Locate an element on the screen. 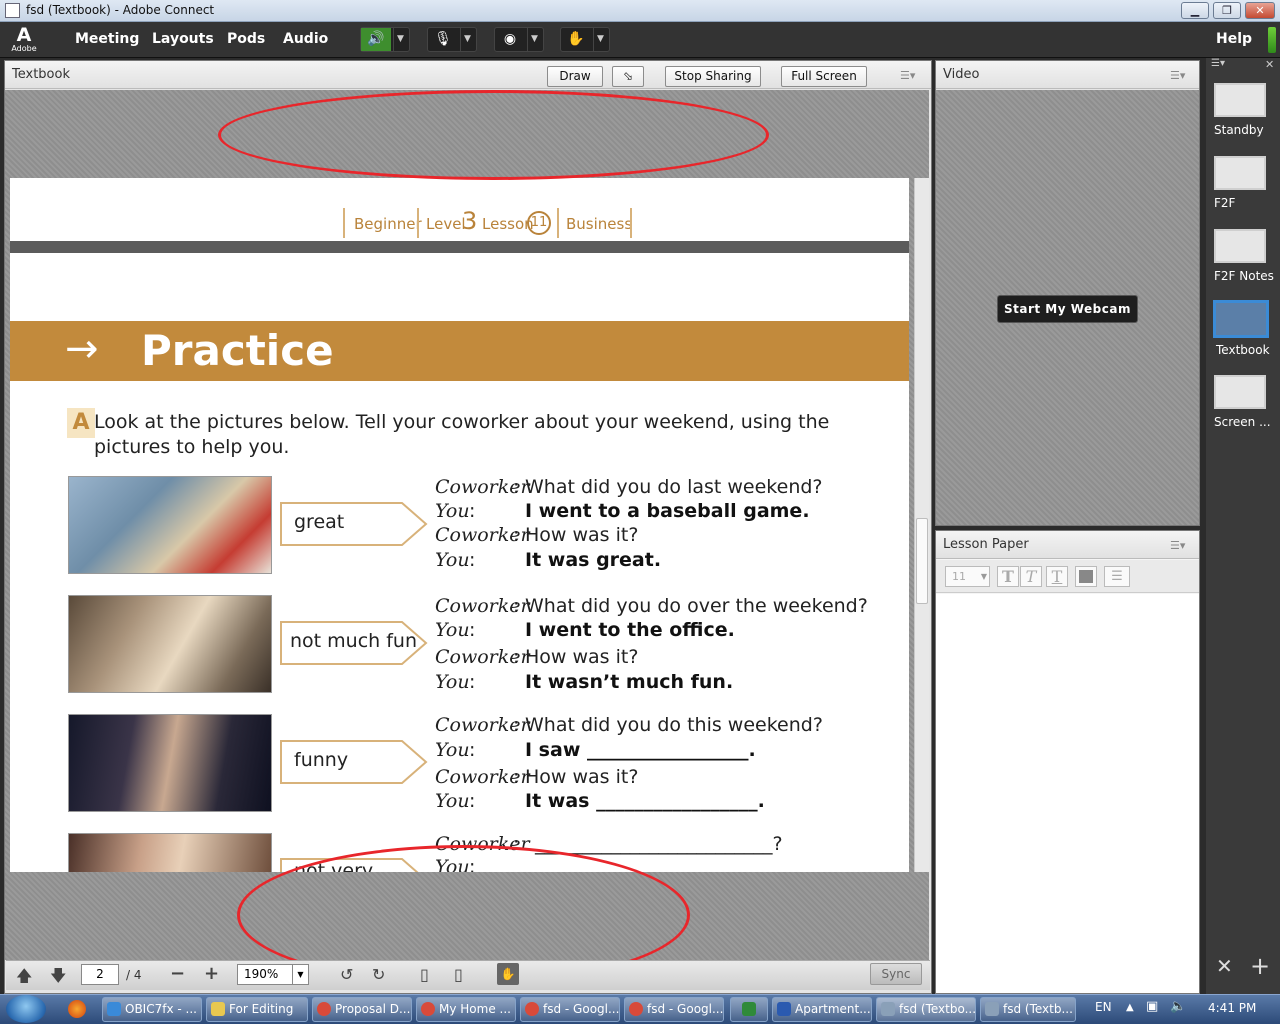 Image resolution: width=1280 pixels, height=1024 pixels. single-page-icon: ▯ is located at coordinates (424, 974).